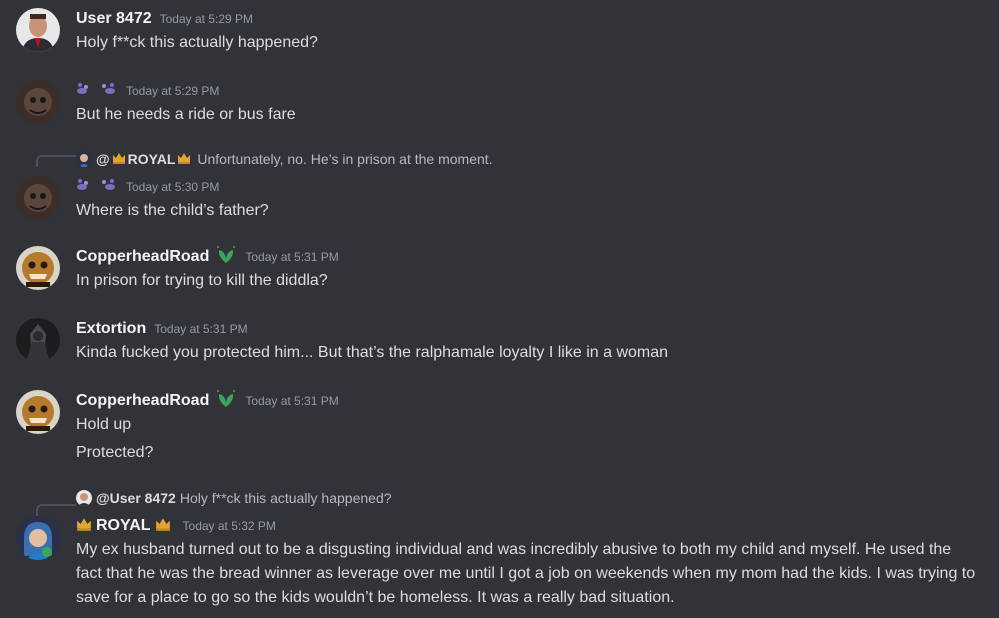 Image resolution: width=999 pixels, height=618 pixels. I want to click on message-text: Where is the child’s father?, so click(172, 210).